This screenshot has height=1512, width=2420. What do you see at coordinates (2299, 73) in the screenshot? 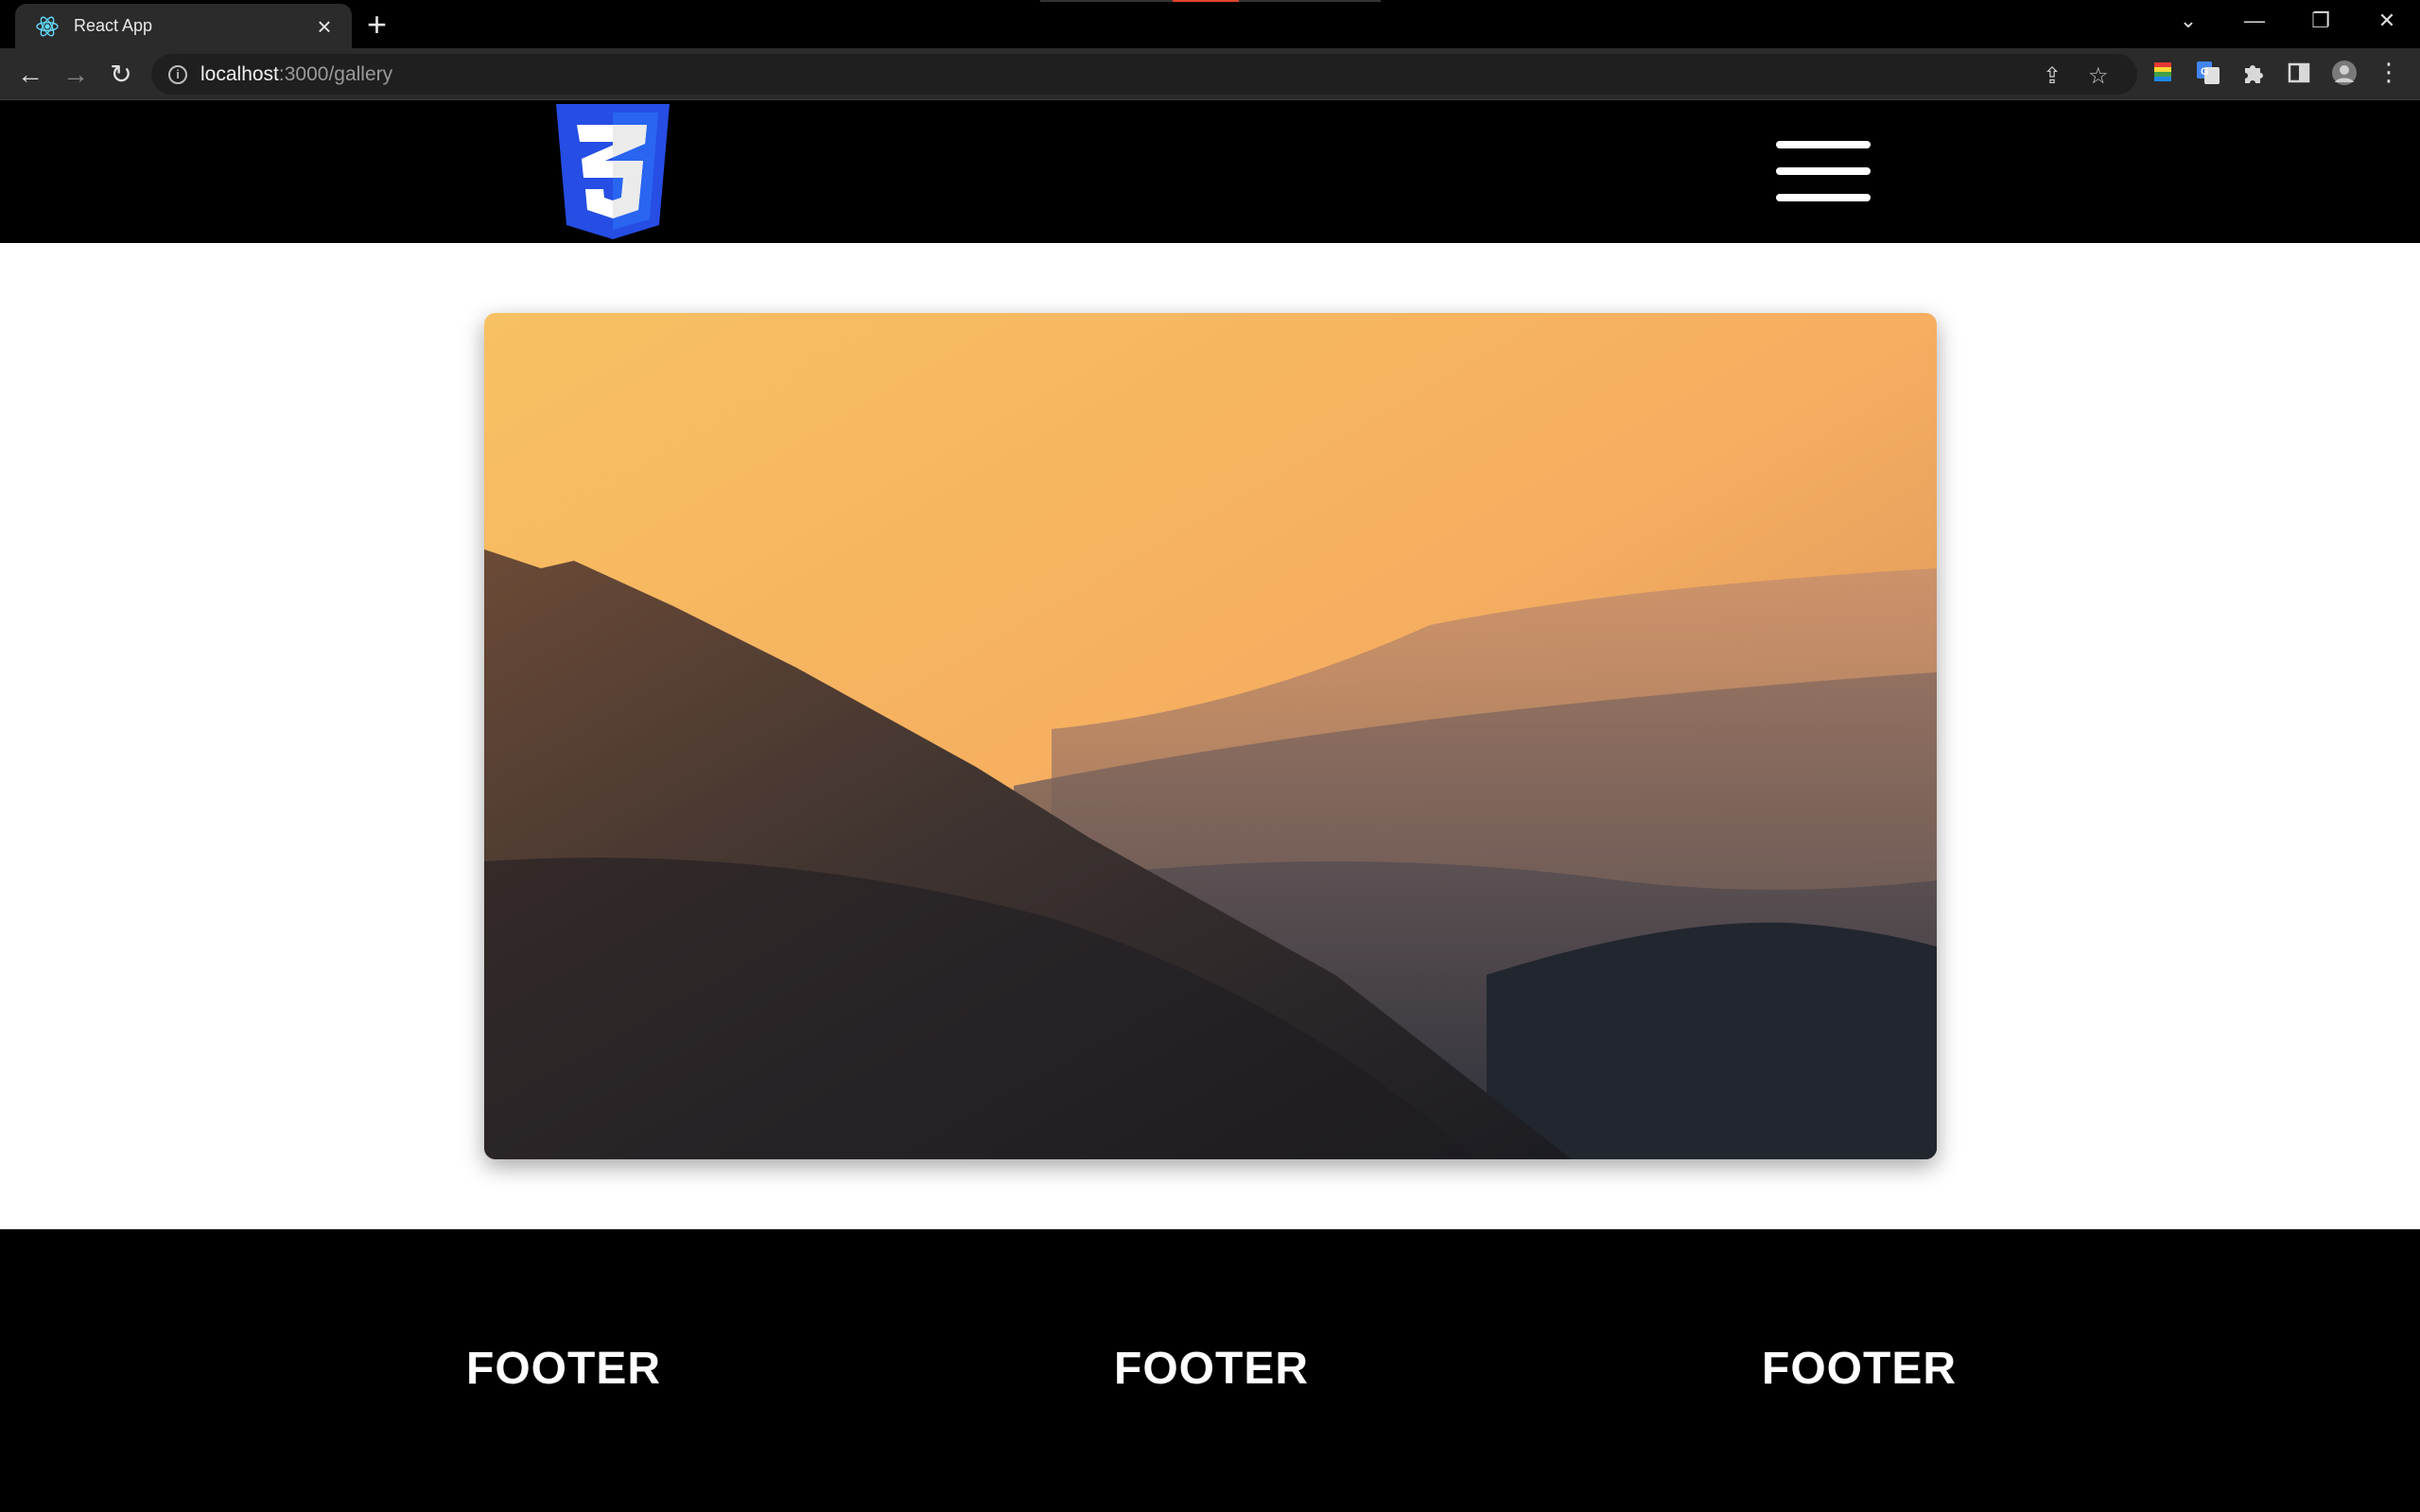
I see `side-panel-icon` at bounding box center [2299, 73].